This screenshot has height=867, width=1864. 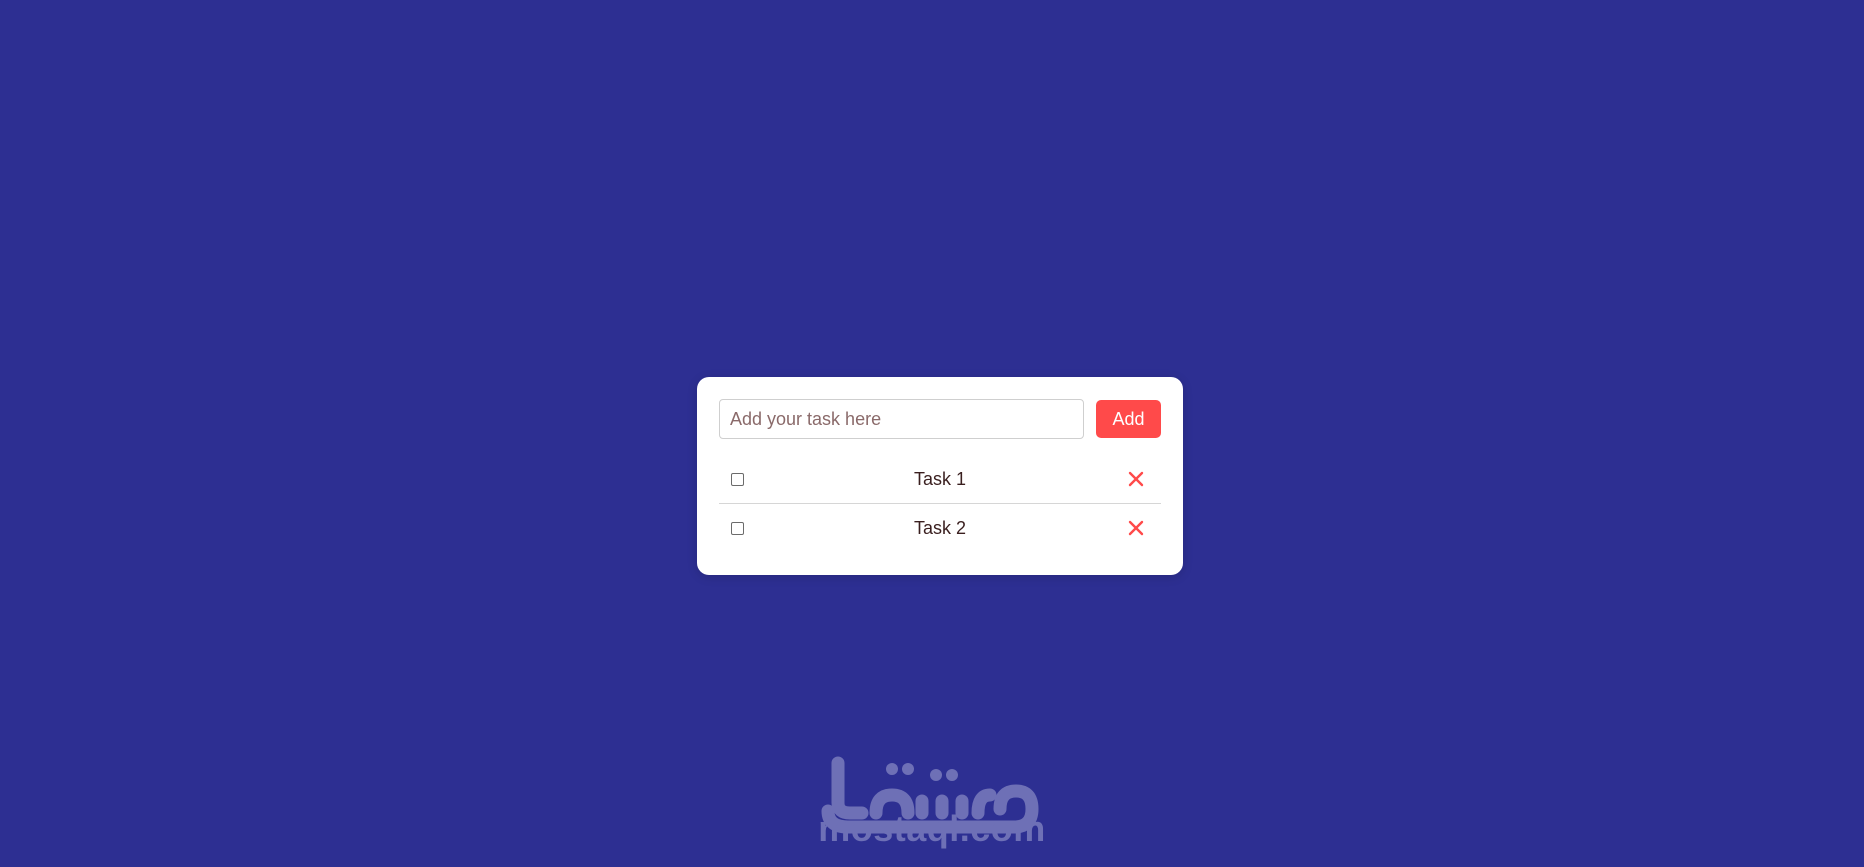 I want to click on task-row: Task 1, so click(x=940, y=480).